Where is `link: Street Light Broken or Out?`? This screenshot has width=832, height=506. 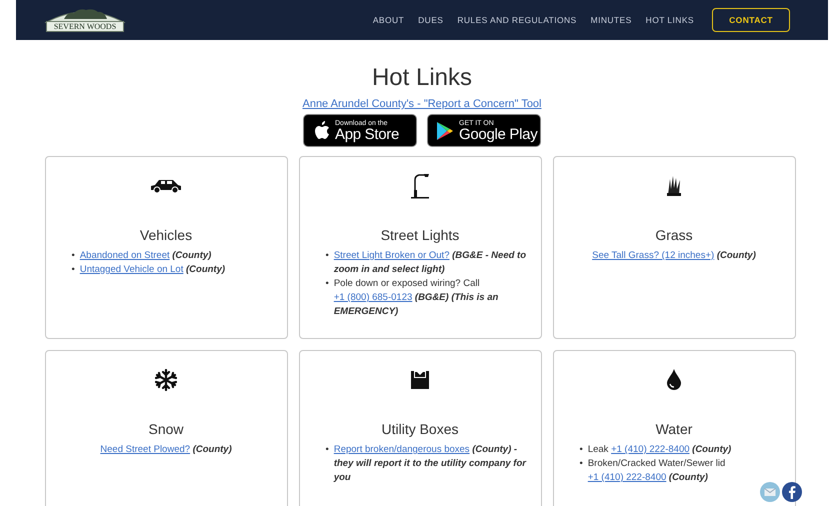
link: Street Light Broken or Out? is located at coordinates (392, 255).